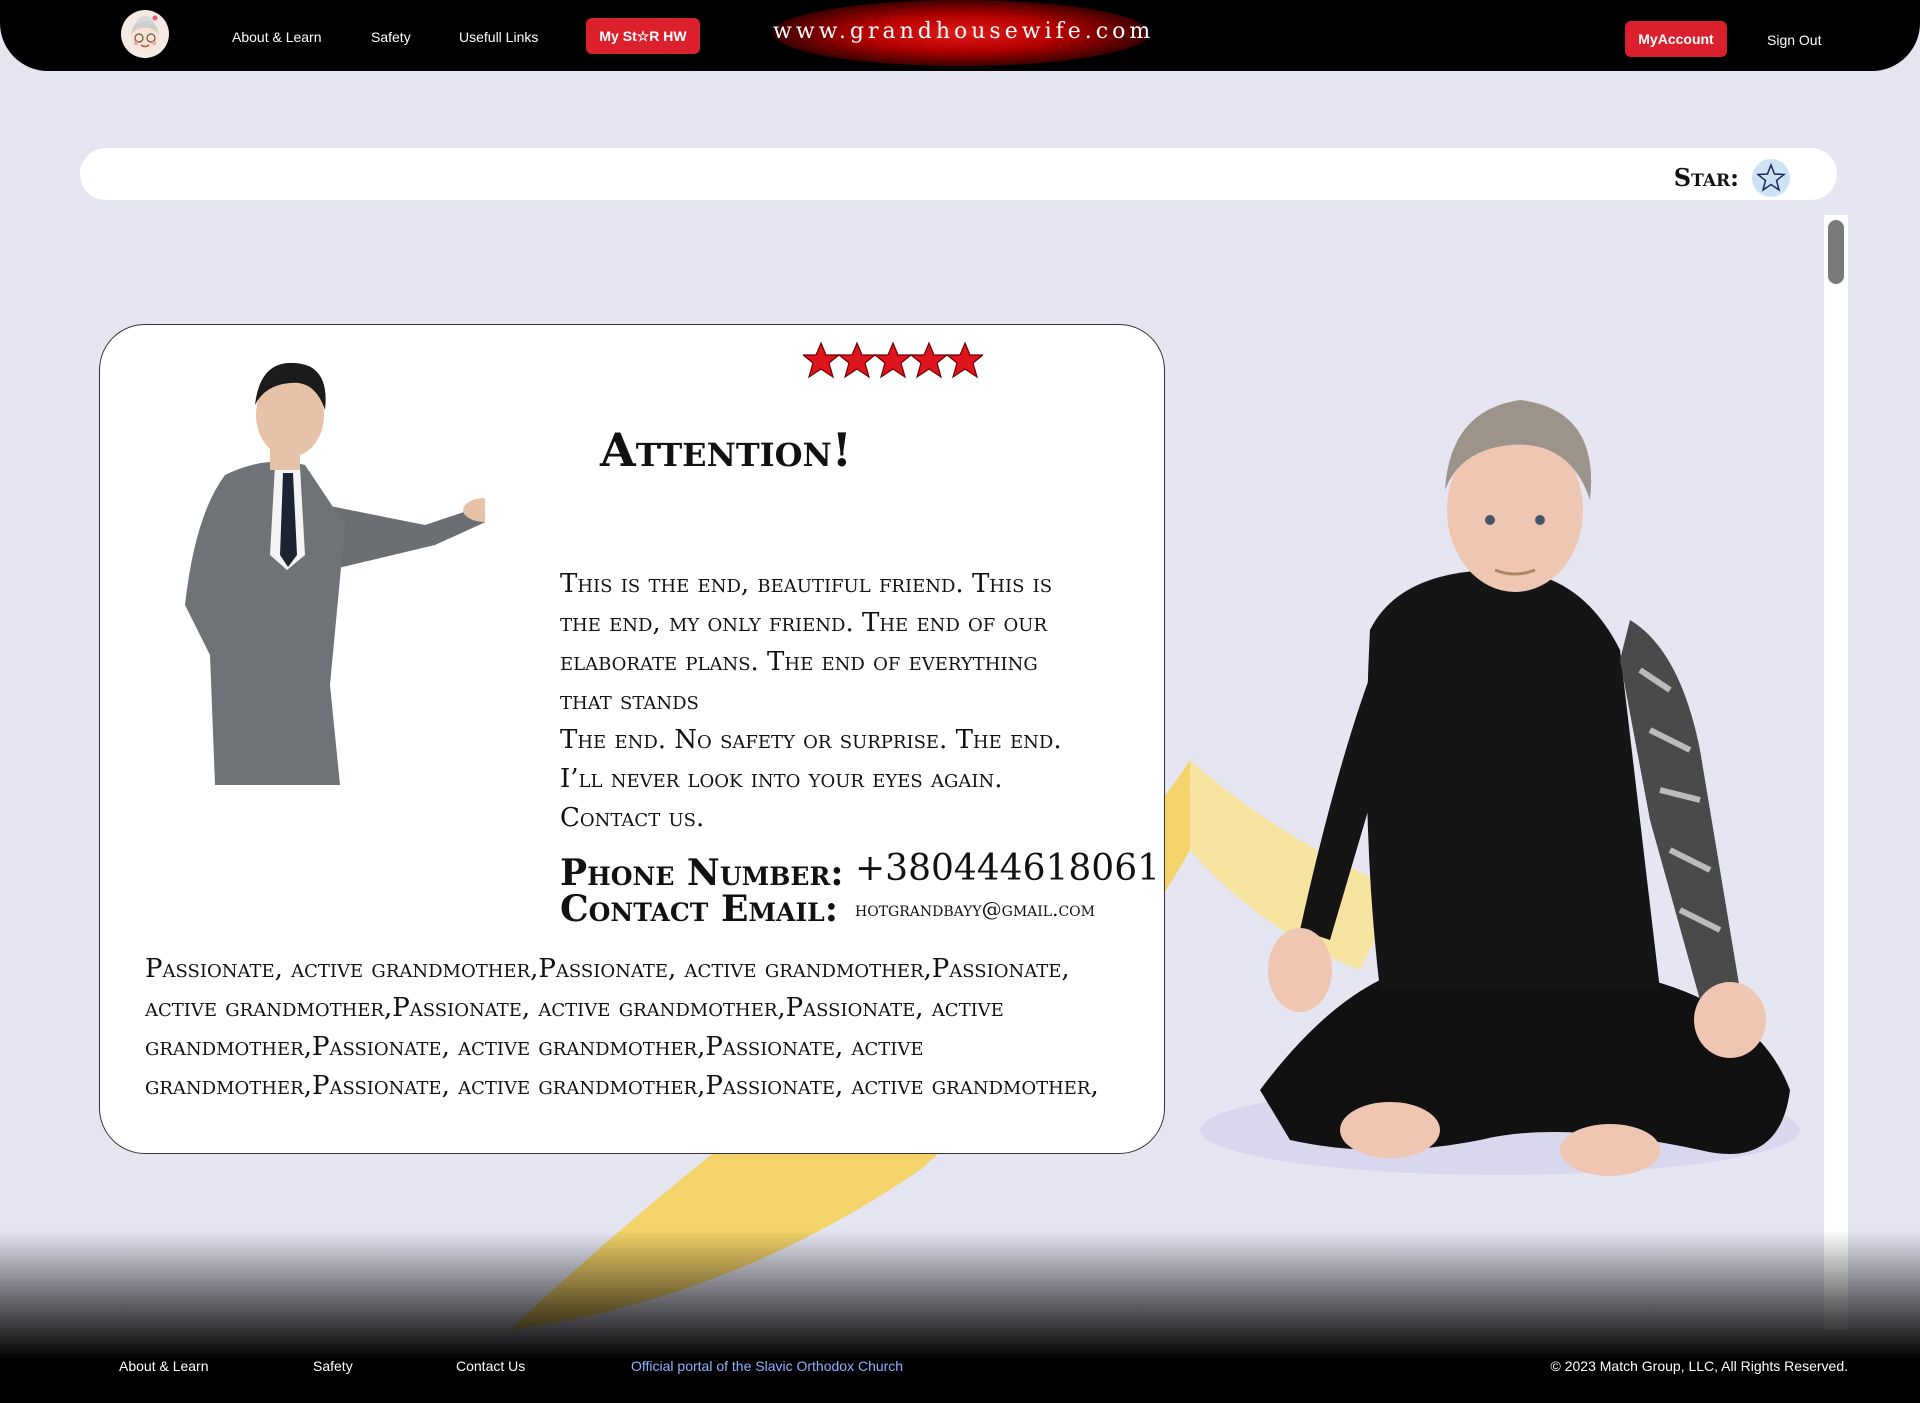 The height and width of the screenshot is (1403, 1920). Describe the element at coordinates (1794, 40) in the screenshot. I see `sign-out-link: Sign Out` at that location.